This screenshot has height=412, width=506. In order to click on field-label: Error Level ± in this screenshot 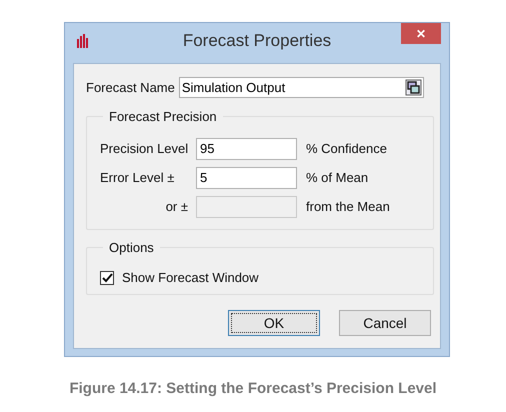, I will do `click(138, 177)`.